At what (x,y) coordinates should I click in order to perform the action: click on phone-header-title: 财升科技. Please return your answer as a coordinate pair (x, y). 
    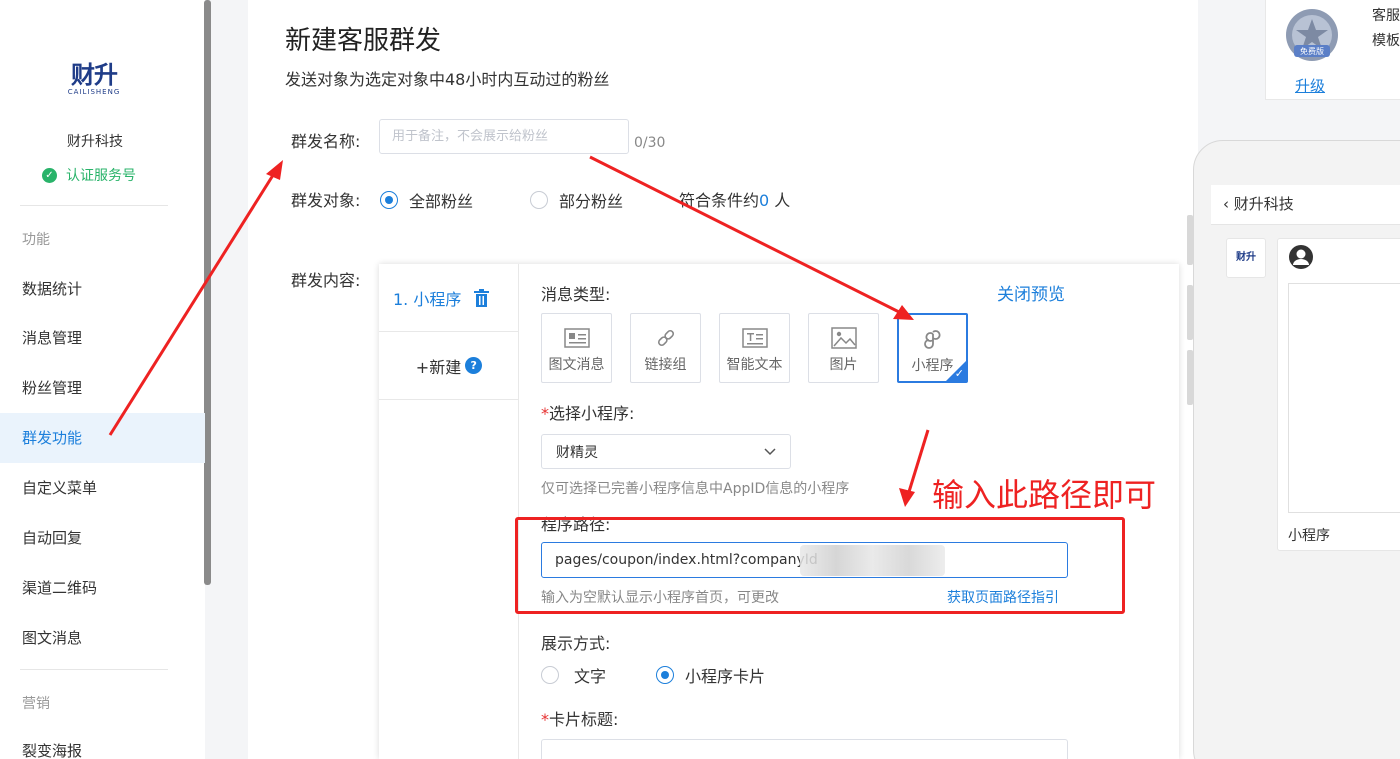
    Looking at the image, I should click on (1263, 204).